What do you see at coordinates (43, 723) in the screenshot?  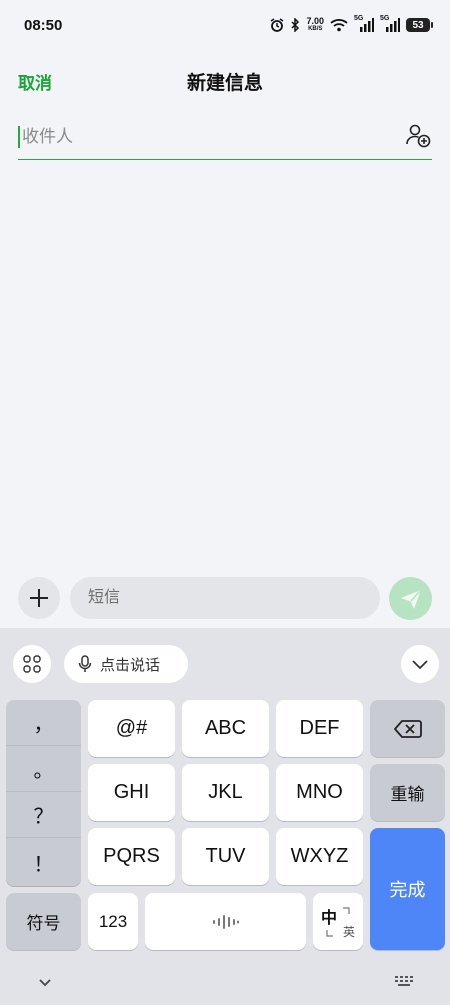 I see `punct-key-comma: ，` at bounding box center [43, 723].